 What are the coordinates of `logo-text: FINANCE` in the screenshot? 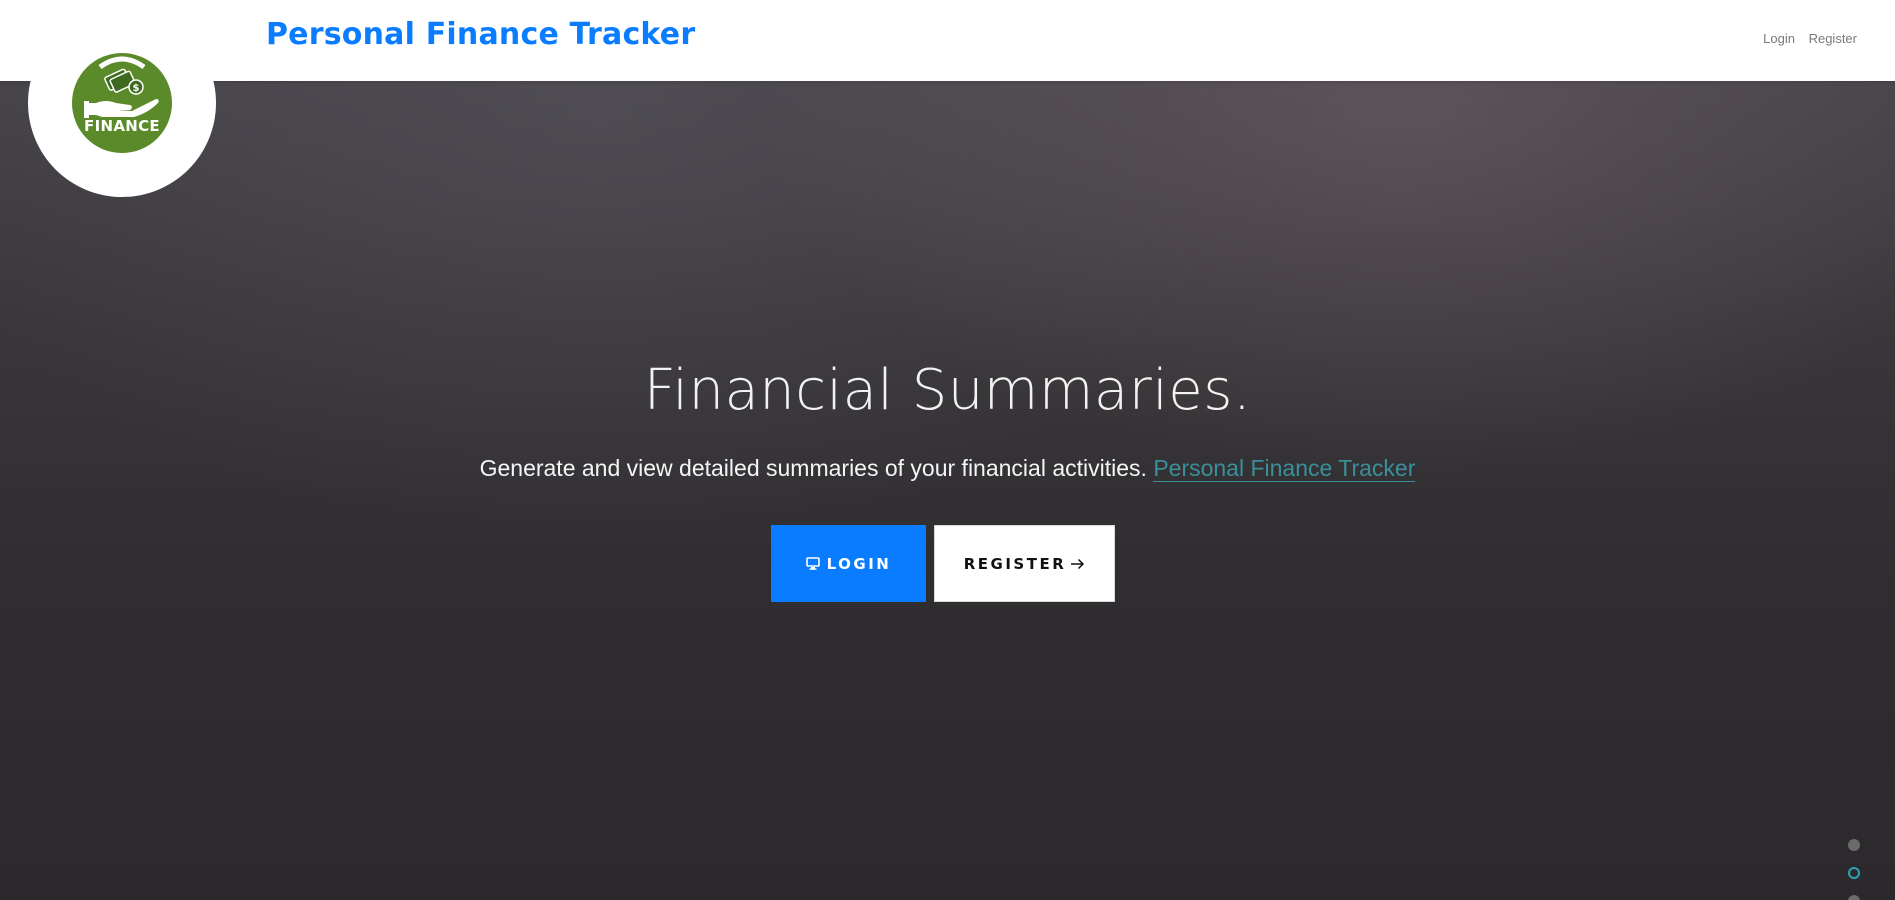 It's located at (122, 126).